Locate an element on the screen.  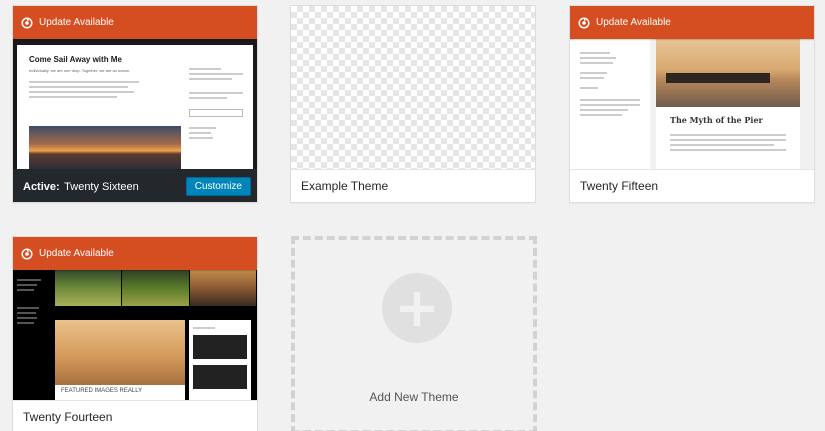
preview-widgets is located at coordinates (220, 360).